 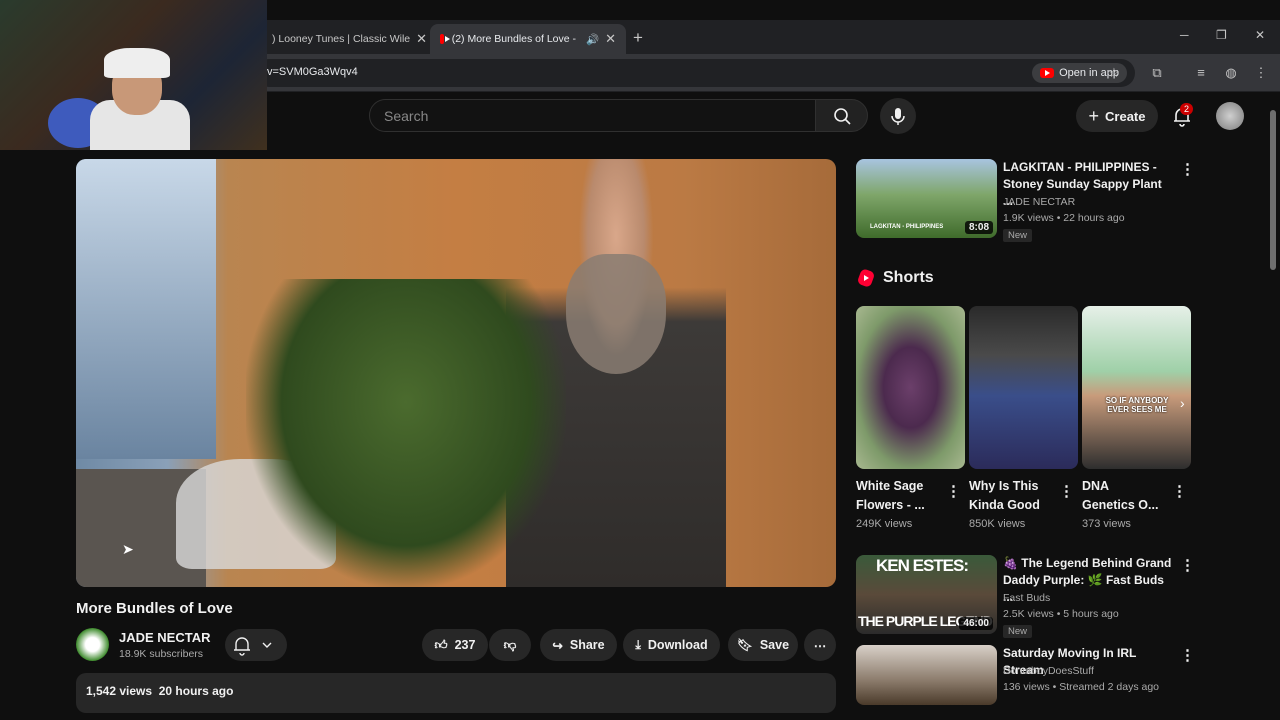 I want to click on video-beard-scene, so click(x=616, y=314).